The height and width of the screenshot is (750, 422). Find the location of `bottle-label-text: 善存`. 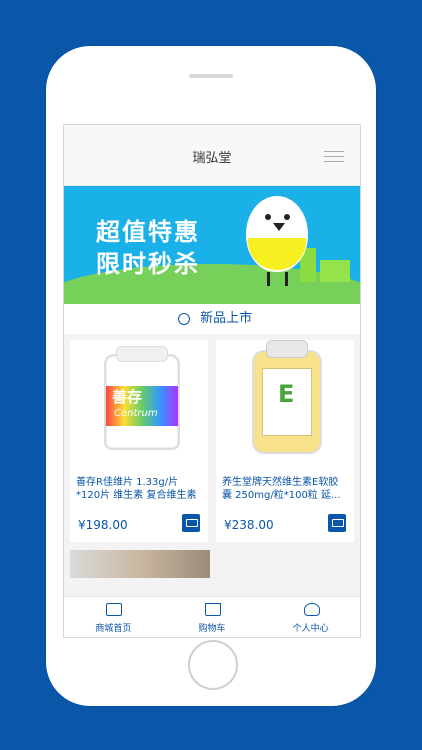

bottle-label-text: 善存 is located at coordinates (127, 397).